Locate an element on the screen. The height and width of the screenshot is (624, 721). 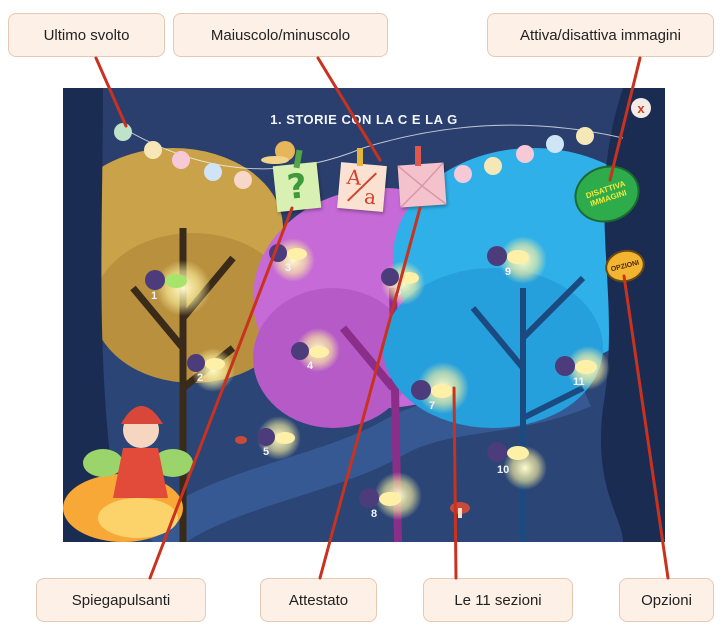
certificate-envelope is located at coordinates (422, 185).